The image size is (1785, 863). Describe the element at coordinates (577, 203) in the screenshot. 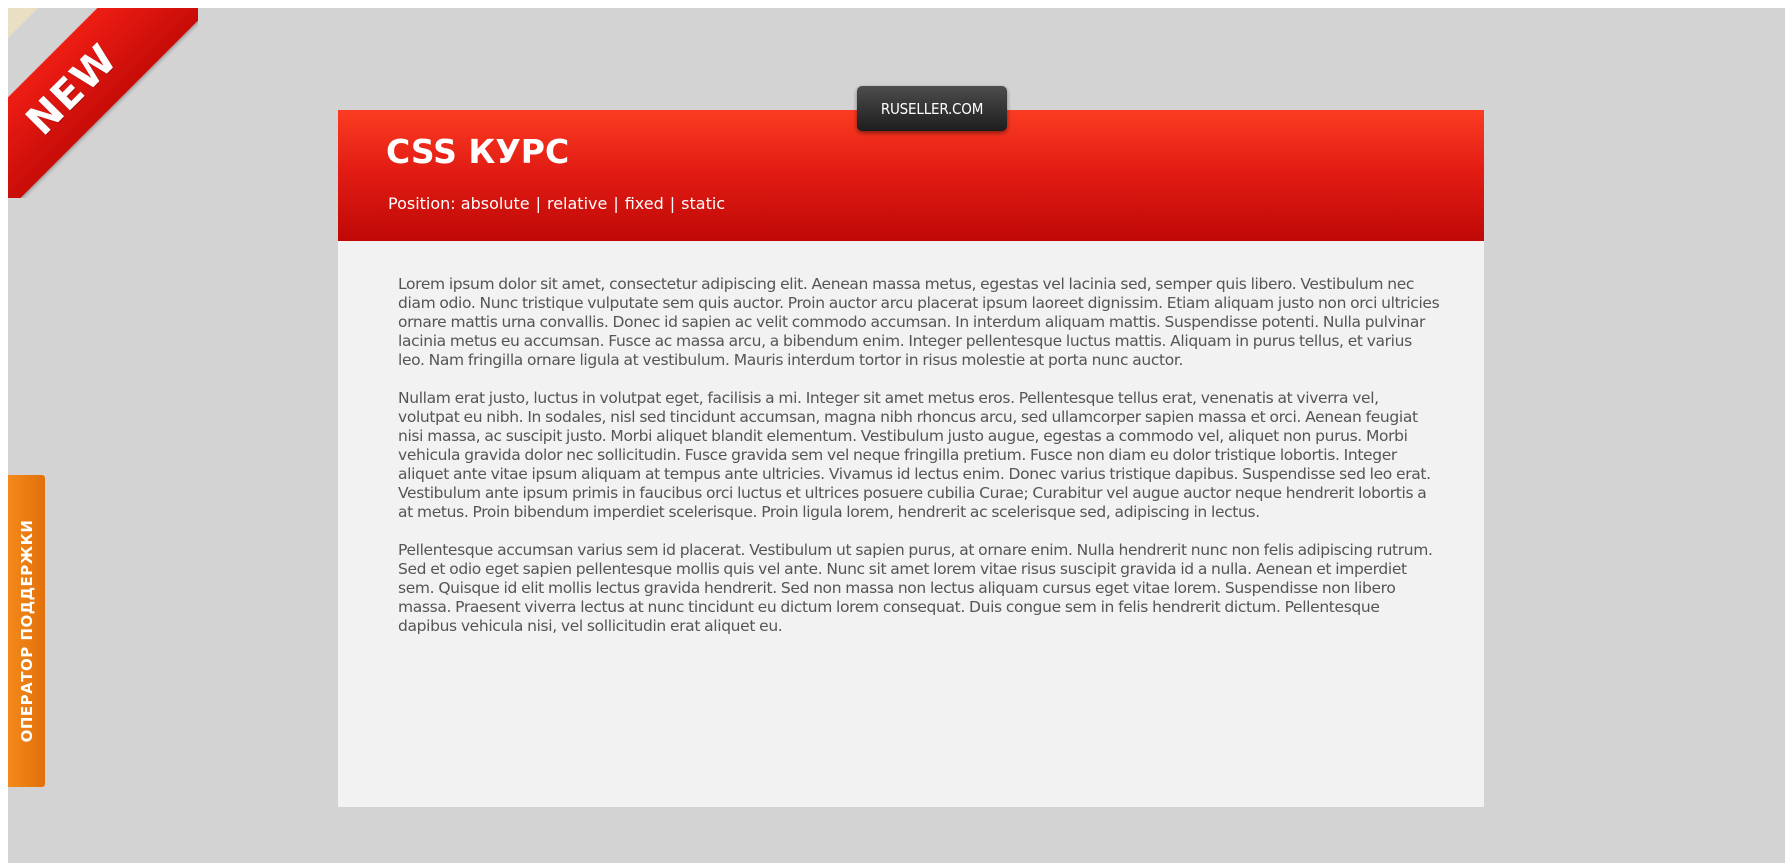

I see `position-link-relative: relative` at that location.